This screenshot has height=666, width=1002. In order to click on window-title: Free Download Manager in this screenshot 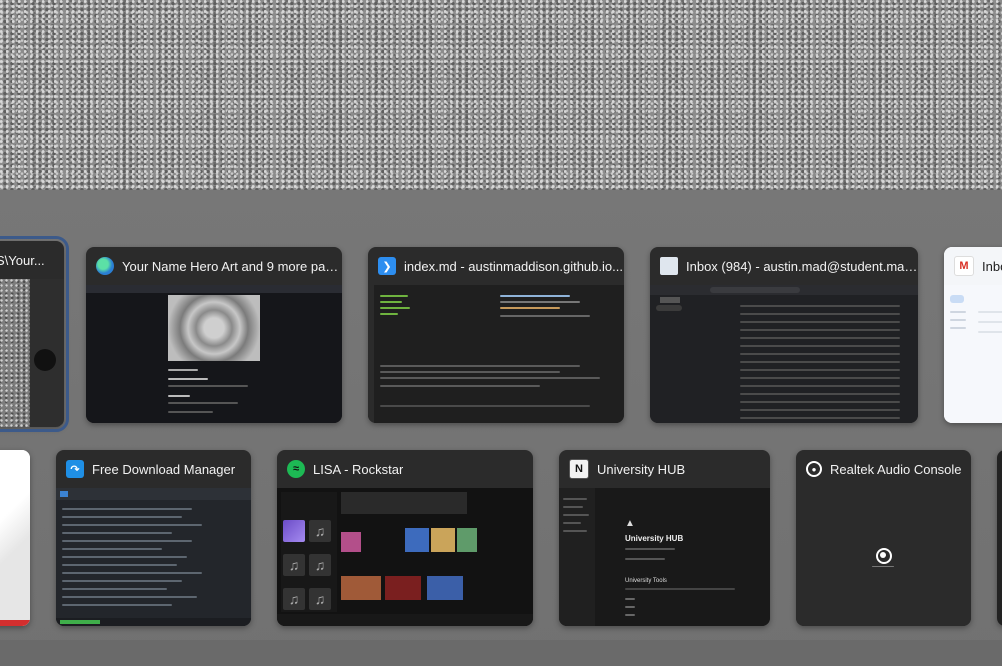, I will do `click(164, 469)`.